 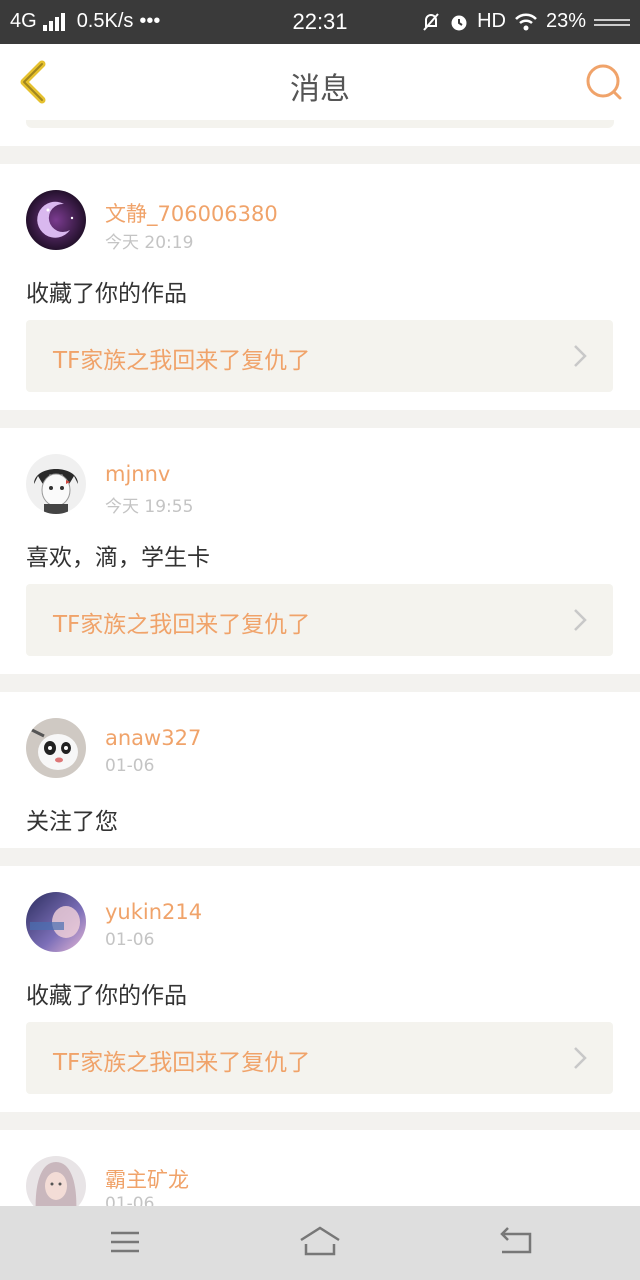 What do you see at coordinates (72, 822) in the screenshot?
I see `action-text: 关注了您` at bounding box center [72, 822].